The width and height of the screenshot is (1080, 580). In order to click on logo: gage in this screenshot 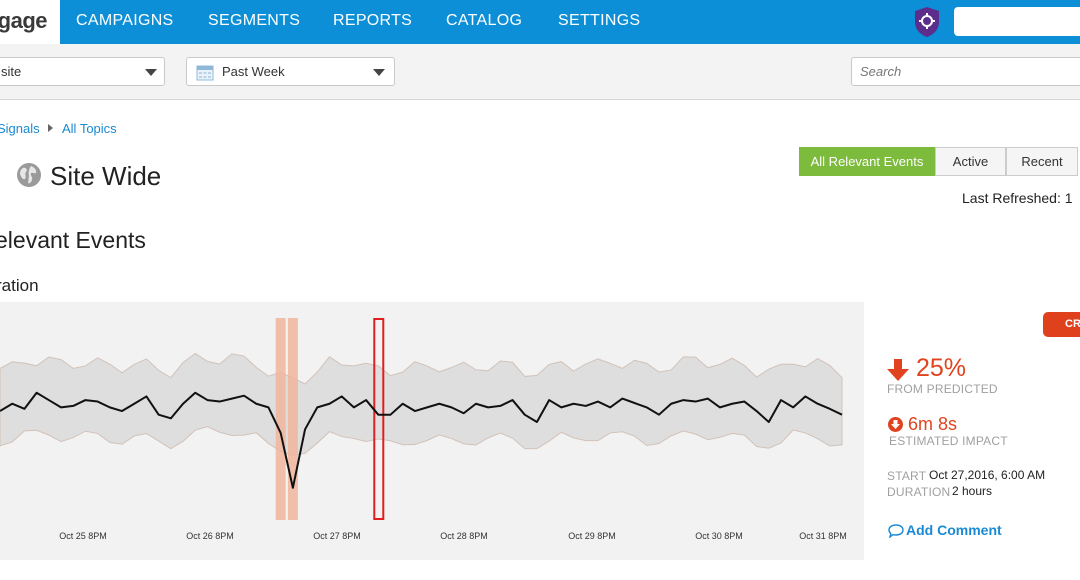, I will do `click(30, 22)`.